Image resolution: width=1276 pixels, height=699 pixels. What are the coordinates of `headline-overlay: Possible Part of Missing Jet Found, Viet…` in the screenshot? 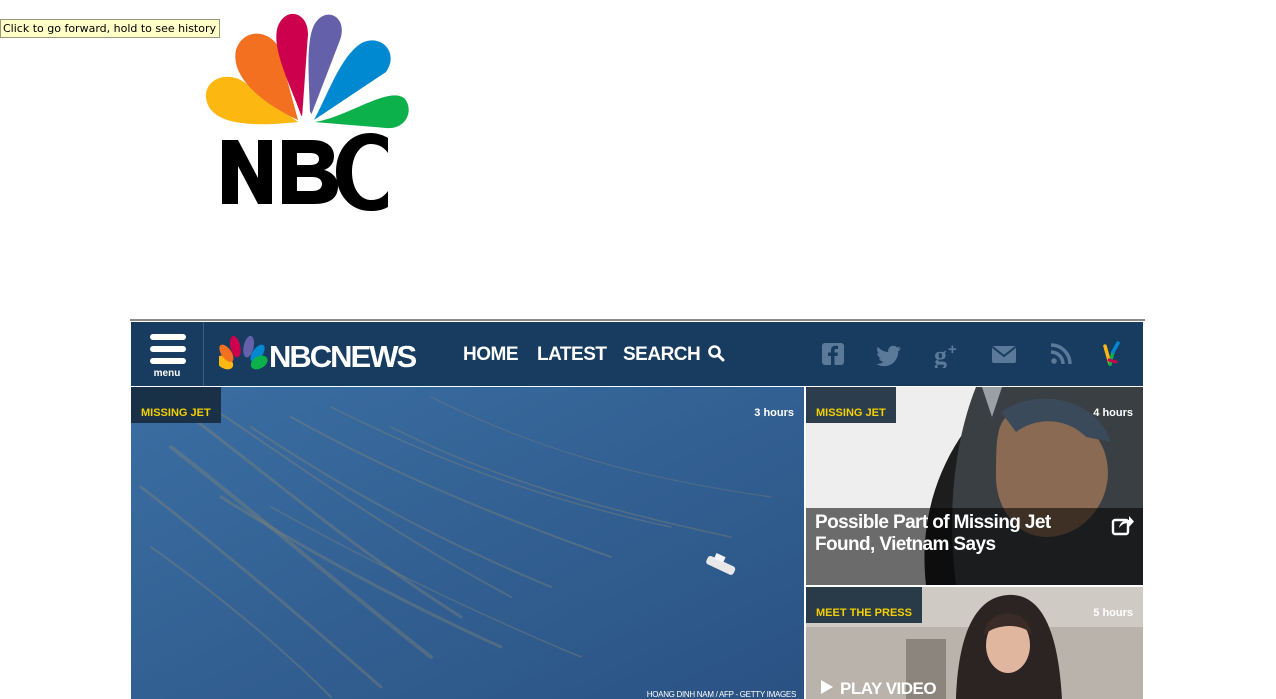 It's located at (974, 546).